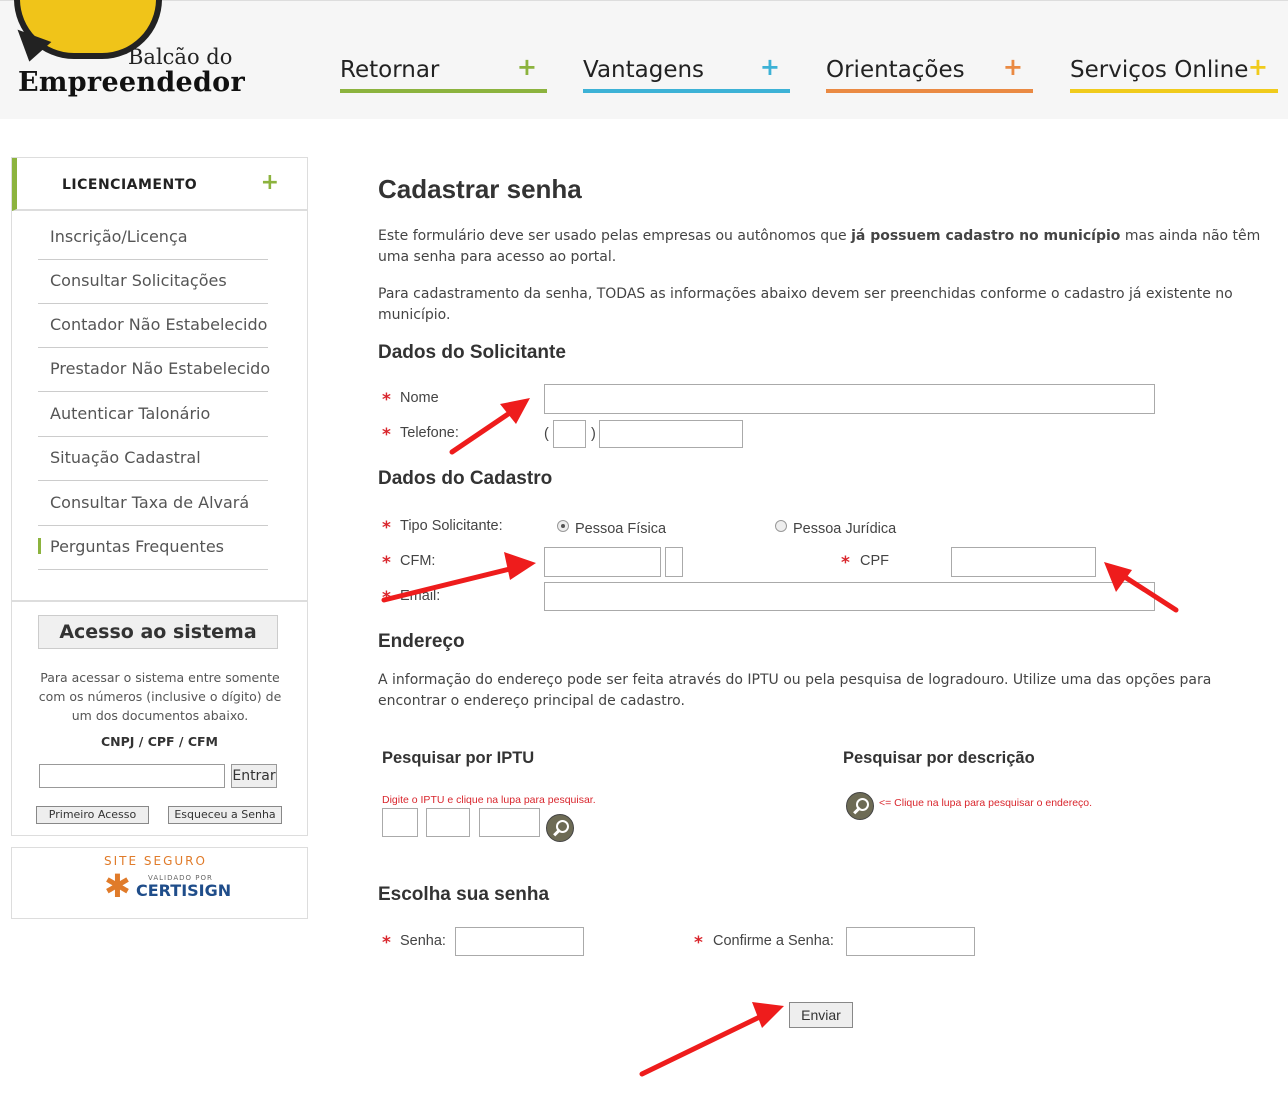 The height and width of the screenshot is (1094, 1288). What do you see at coordinates (706, 1043) in the screenshot?
I see `arrow-to-enviar-icon` at bounding box center [706, 1043].